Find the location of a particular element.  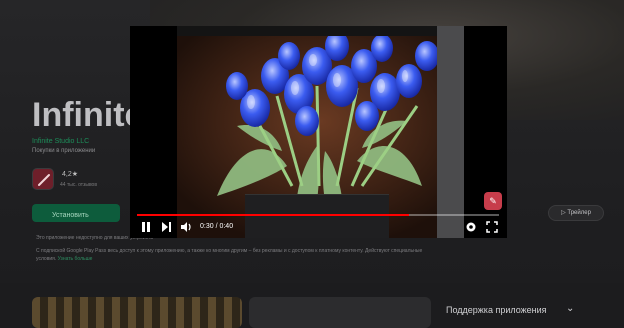

rating-count: 44 тыс. отзывов is located at coordinates (78, 185).